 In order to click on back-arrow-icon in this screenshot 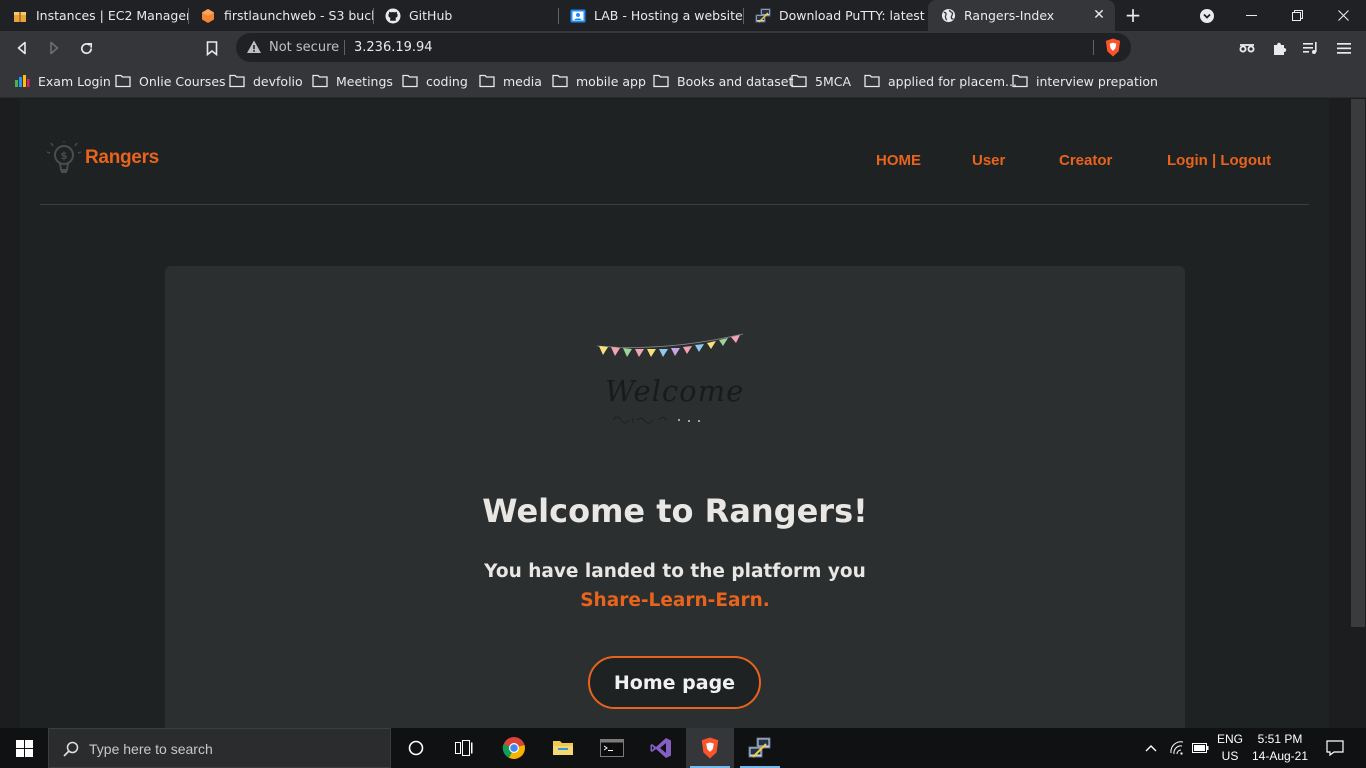, I will do `click(21, 48)`.